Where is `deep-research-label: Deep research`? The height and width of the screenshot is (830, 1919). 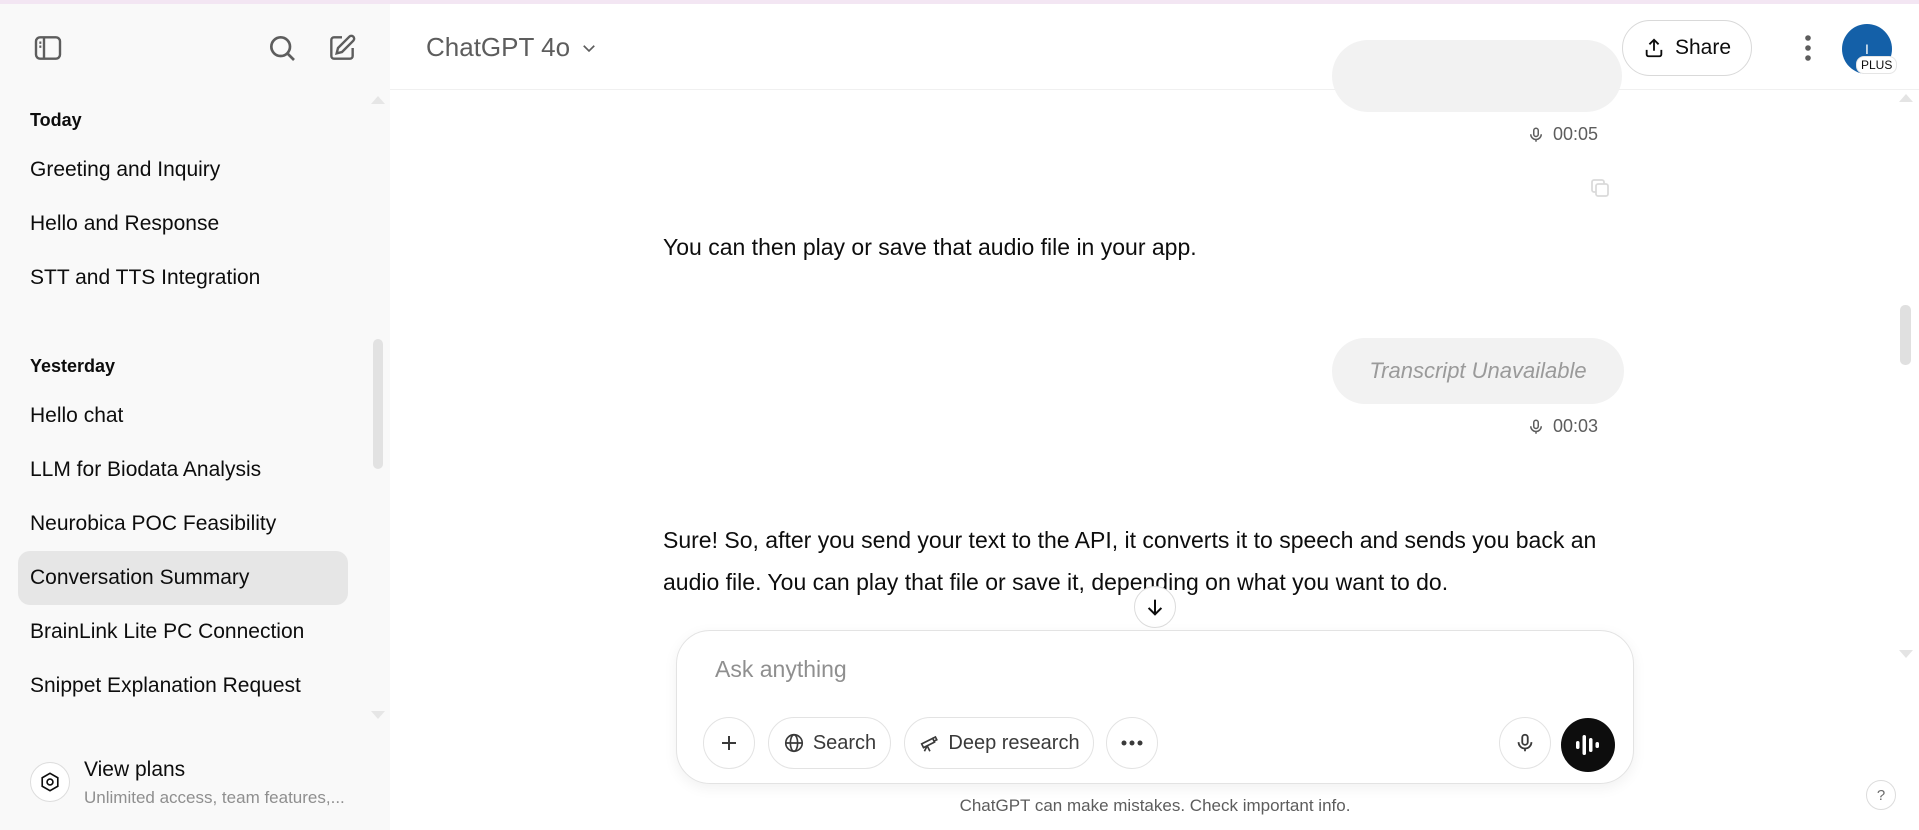
deep-research-label: Deep research is located at coordinates (1014, 742).